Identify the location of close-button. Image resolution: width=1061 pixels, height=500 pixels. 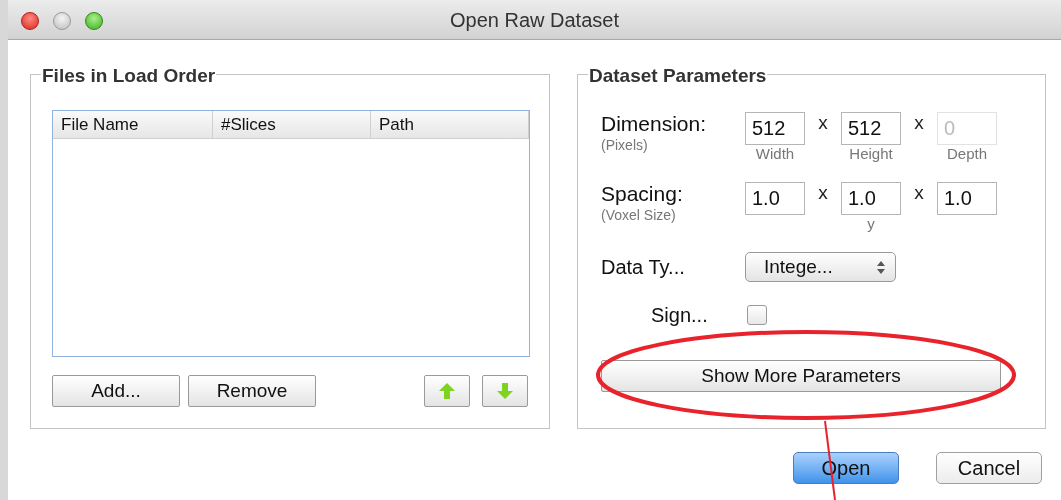
(30, 21).